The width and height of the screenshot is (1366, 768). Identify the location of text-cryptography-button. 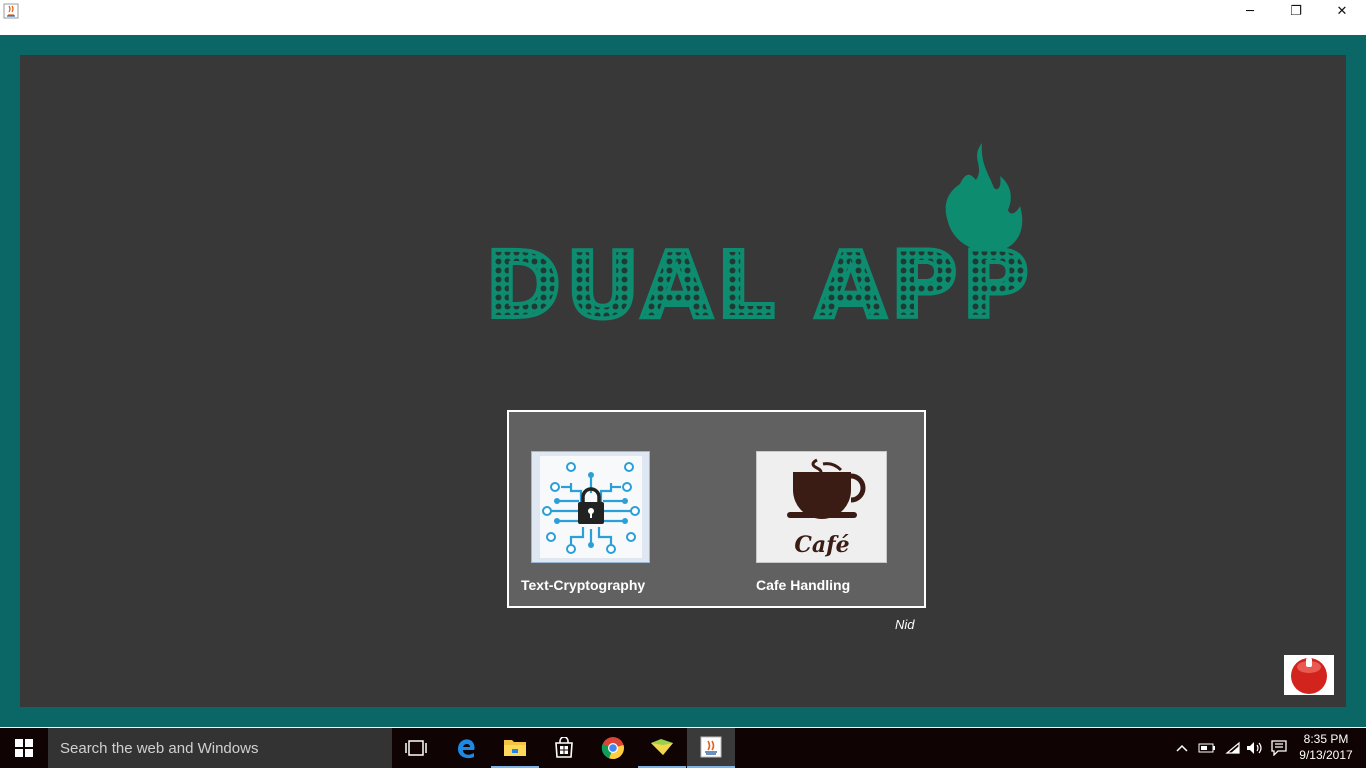
(590, 507).